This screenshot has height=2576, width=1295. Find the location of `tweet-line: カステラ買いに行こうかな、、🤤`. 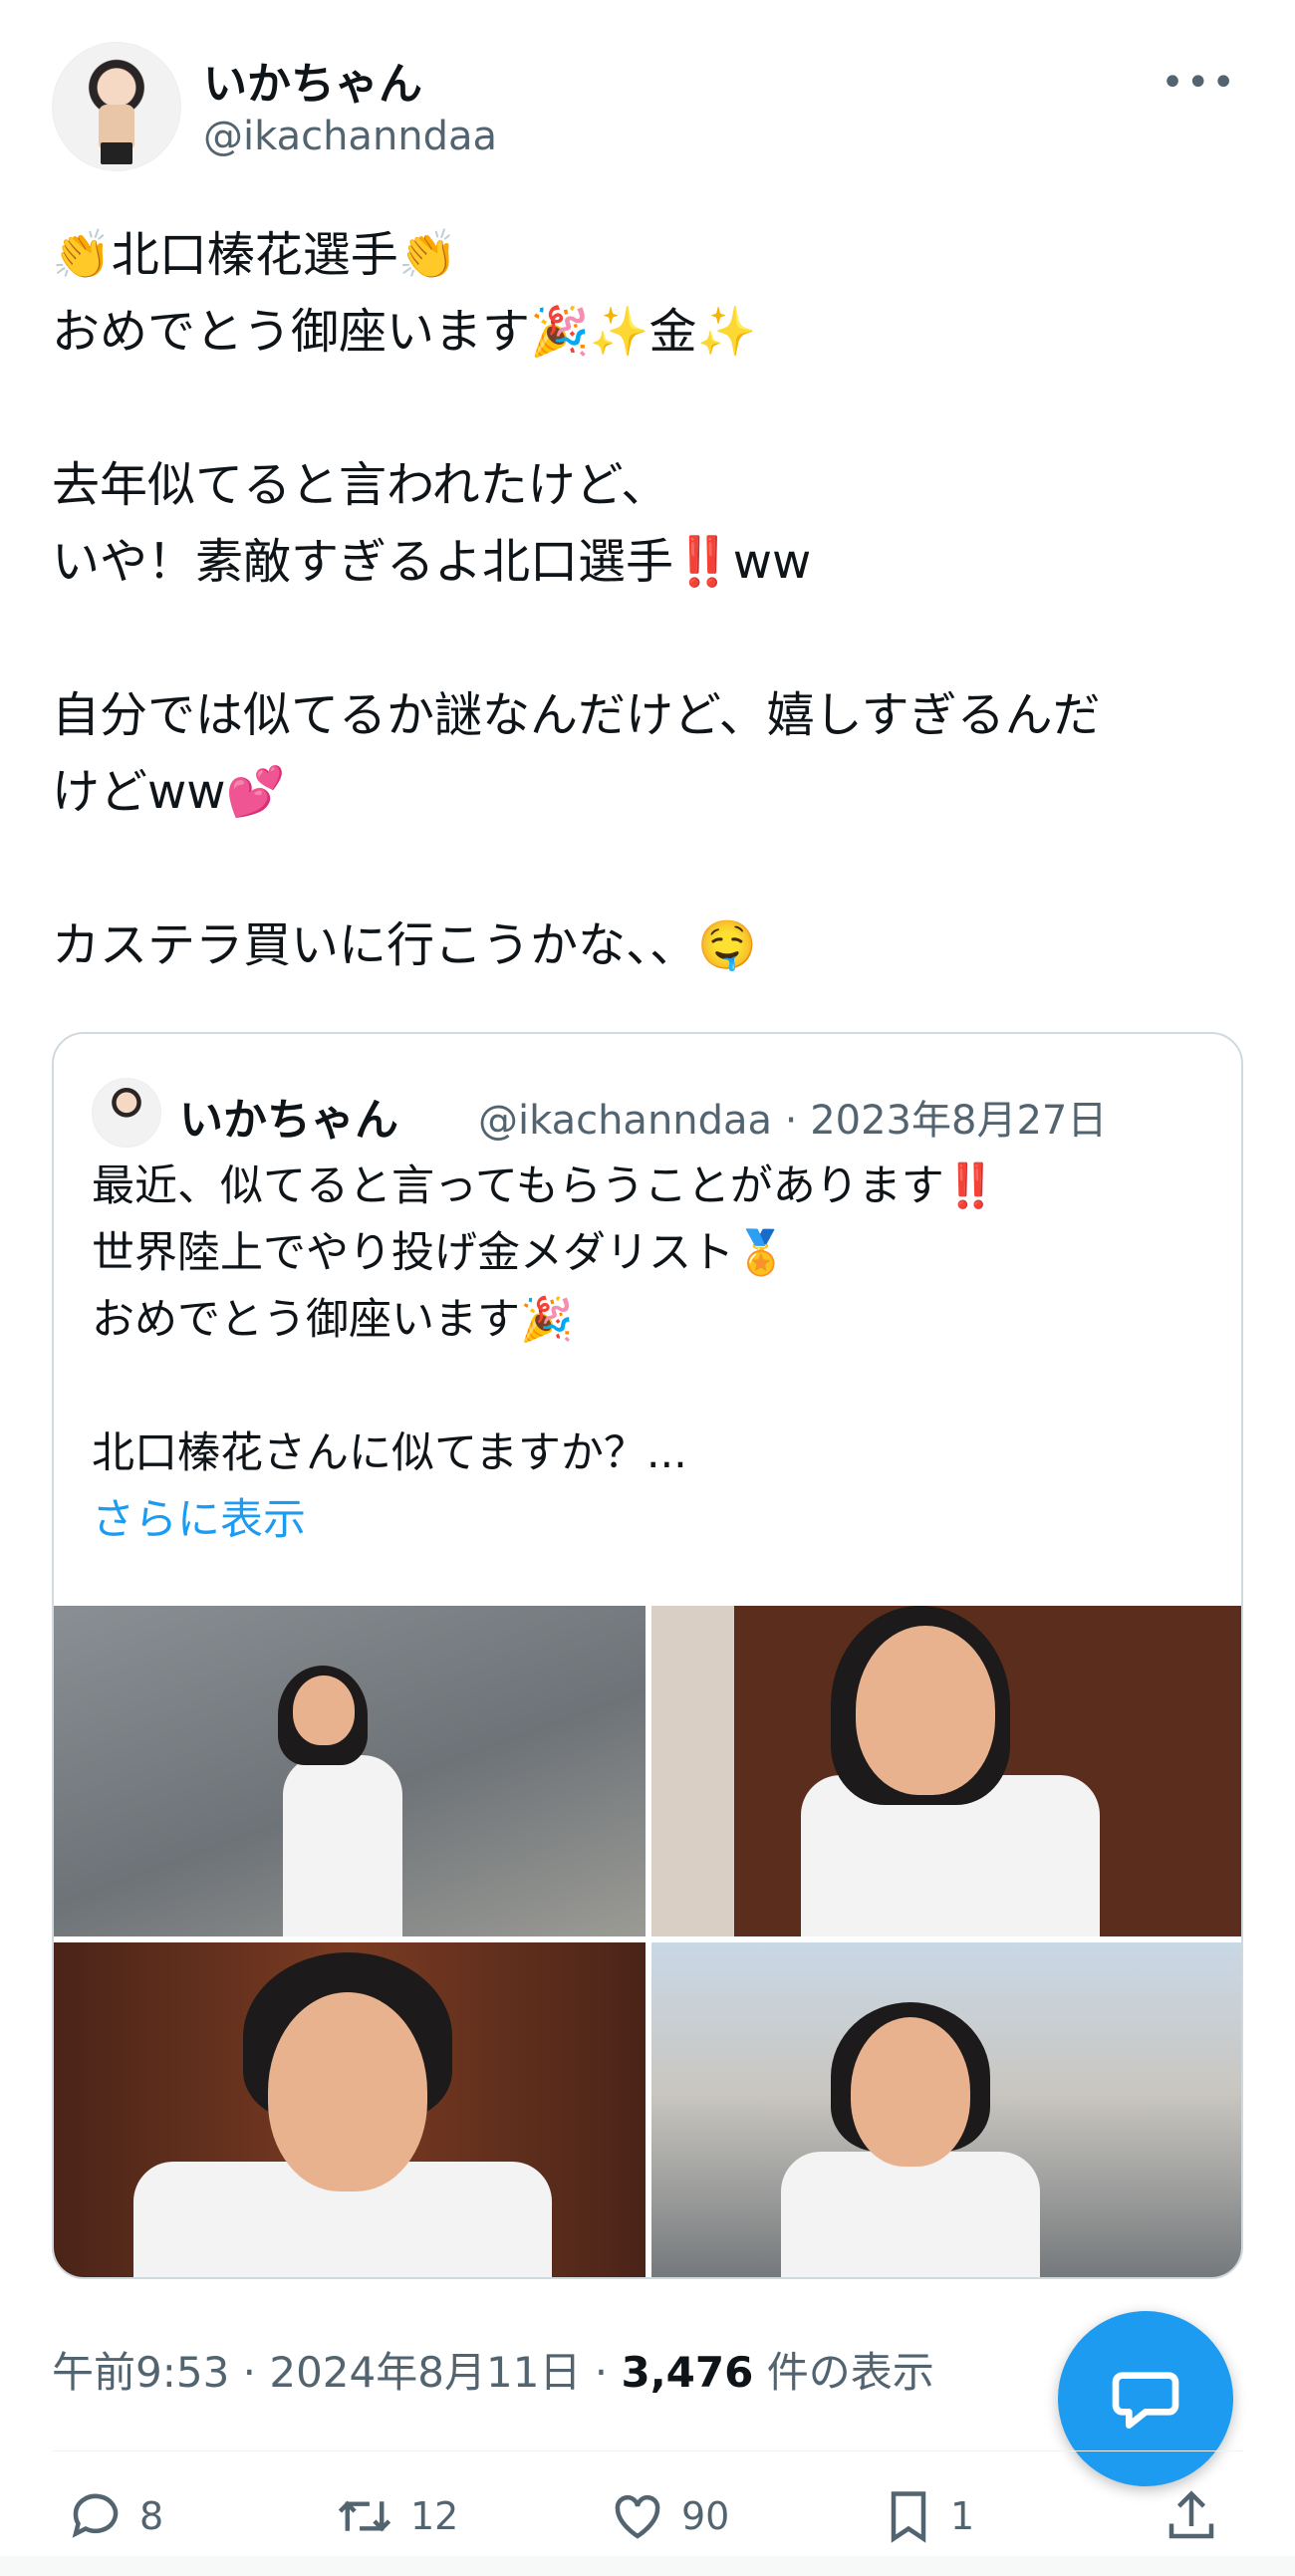

tweet-line: カステラ買いに行こうかな、、🤤 is located at coordinates (404, 945).